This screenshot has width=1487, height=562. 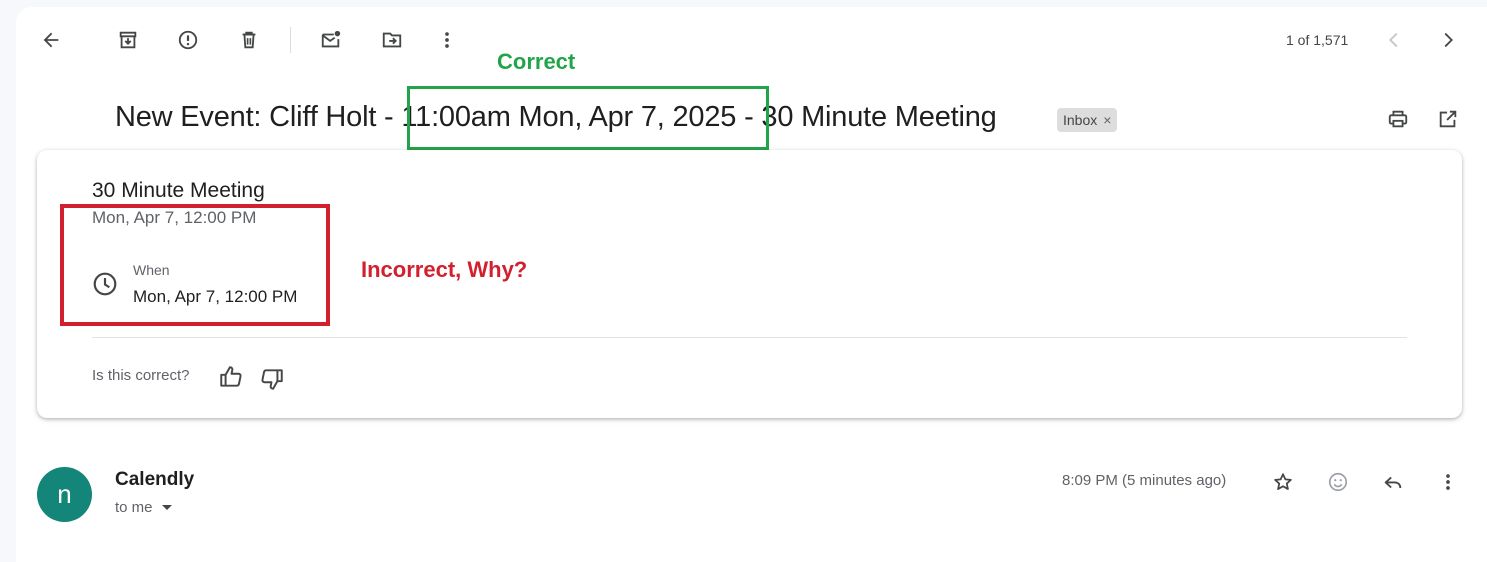 I want to click on open-in-new-icon, so click(x=1448, y=119).